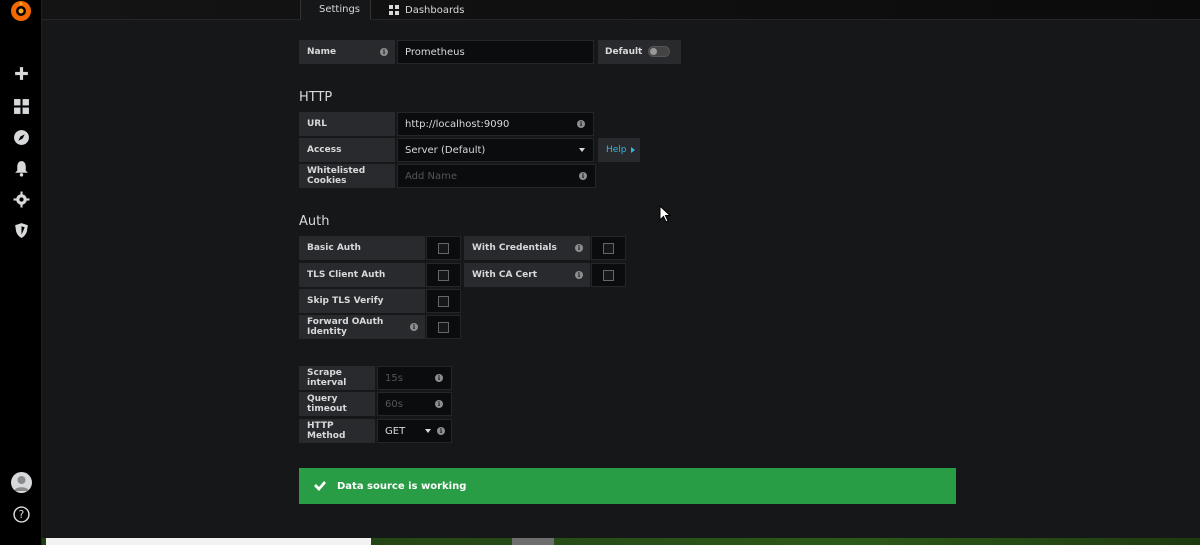  What do you see at coordinates (496, 176) in the screenshot?
I see `whitelisted-cookies-input: Add Name i` at bounding box center [496, 176].